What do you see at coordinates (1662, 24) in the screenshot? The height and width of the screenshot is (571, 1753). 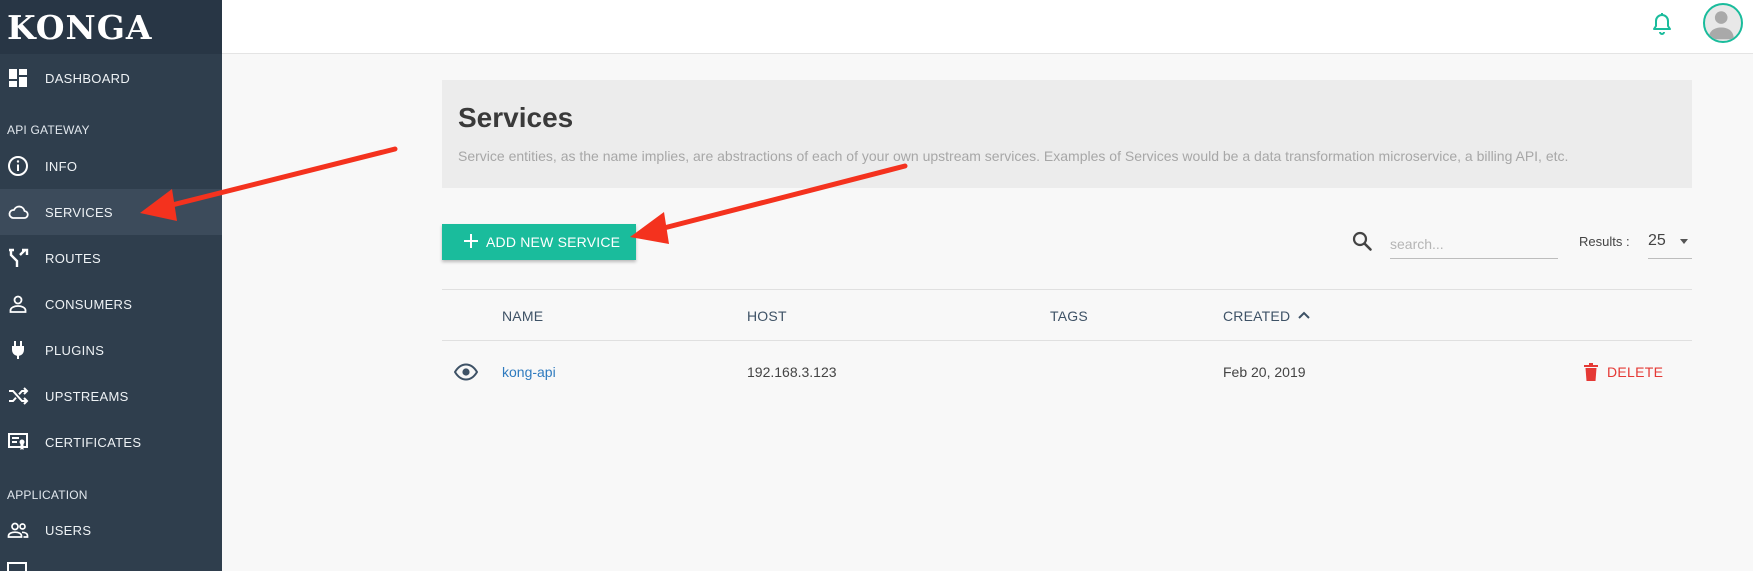 I see `bell-icon` at bounding box center [1662, 24].